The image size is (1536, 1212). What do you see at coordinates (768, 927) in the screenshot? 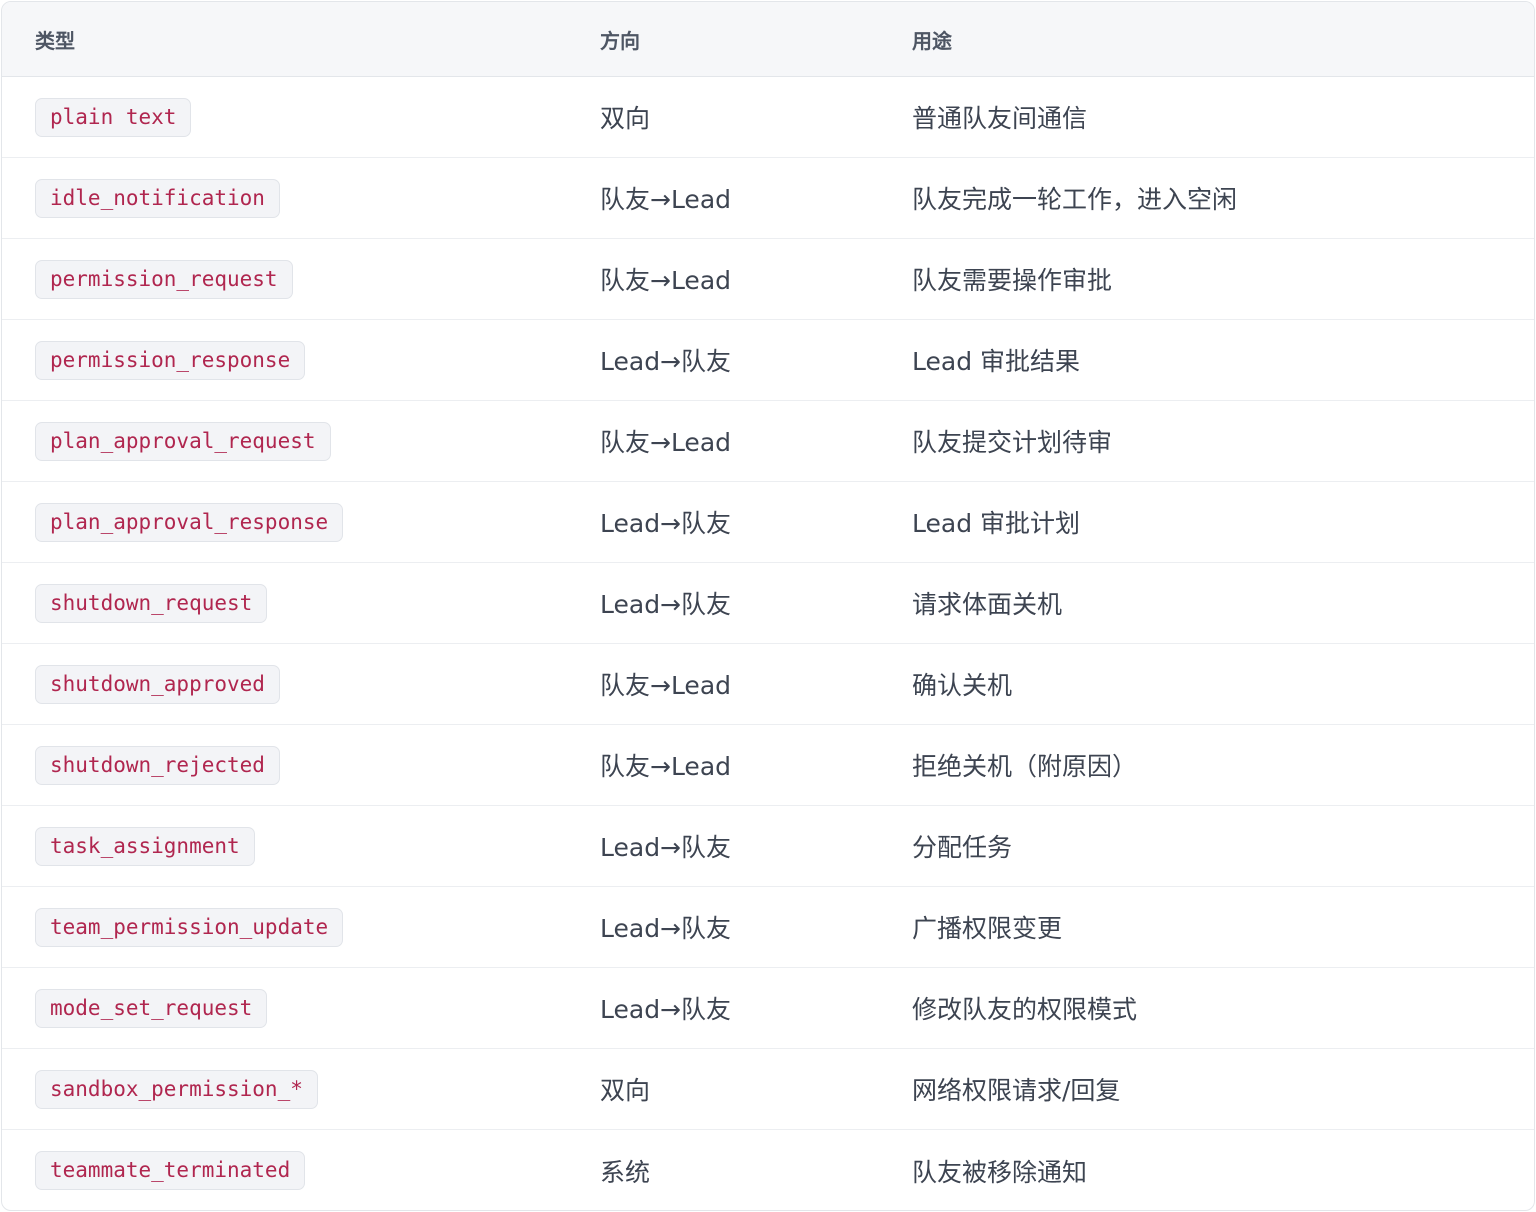
I see `table-row: team_permission_update Lead→队友 广播权限变更` at bounding box center [768, 927].